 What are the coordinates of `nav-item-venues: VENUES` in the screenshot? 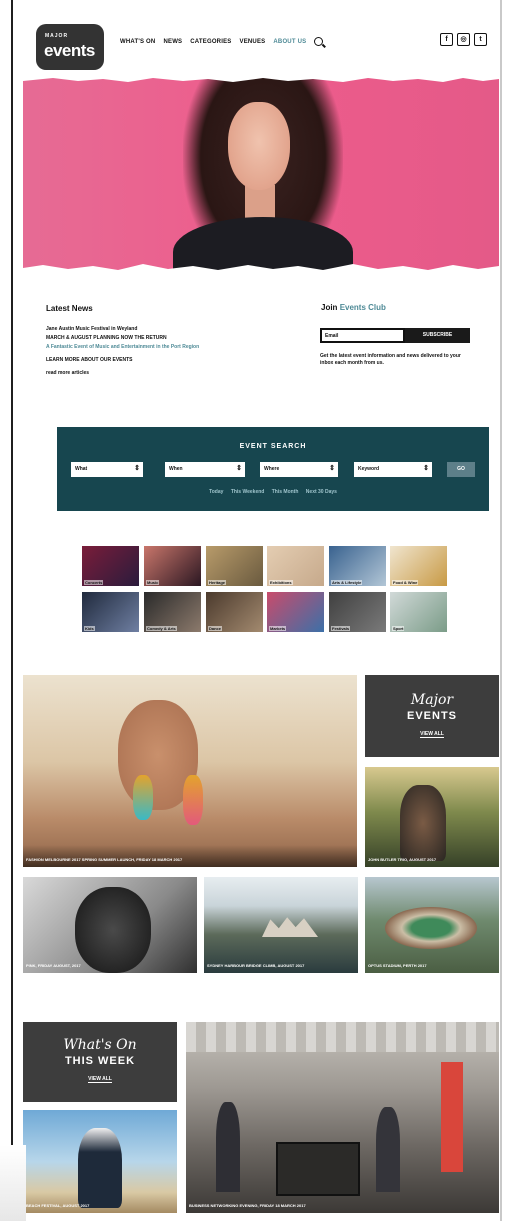 It's located at (253, 42).